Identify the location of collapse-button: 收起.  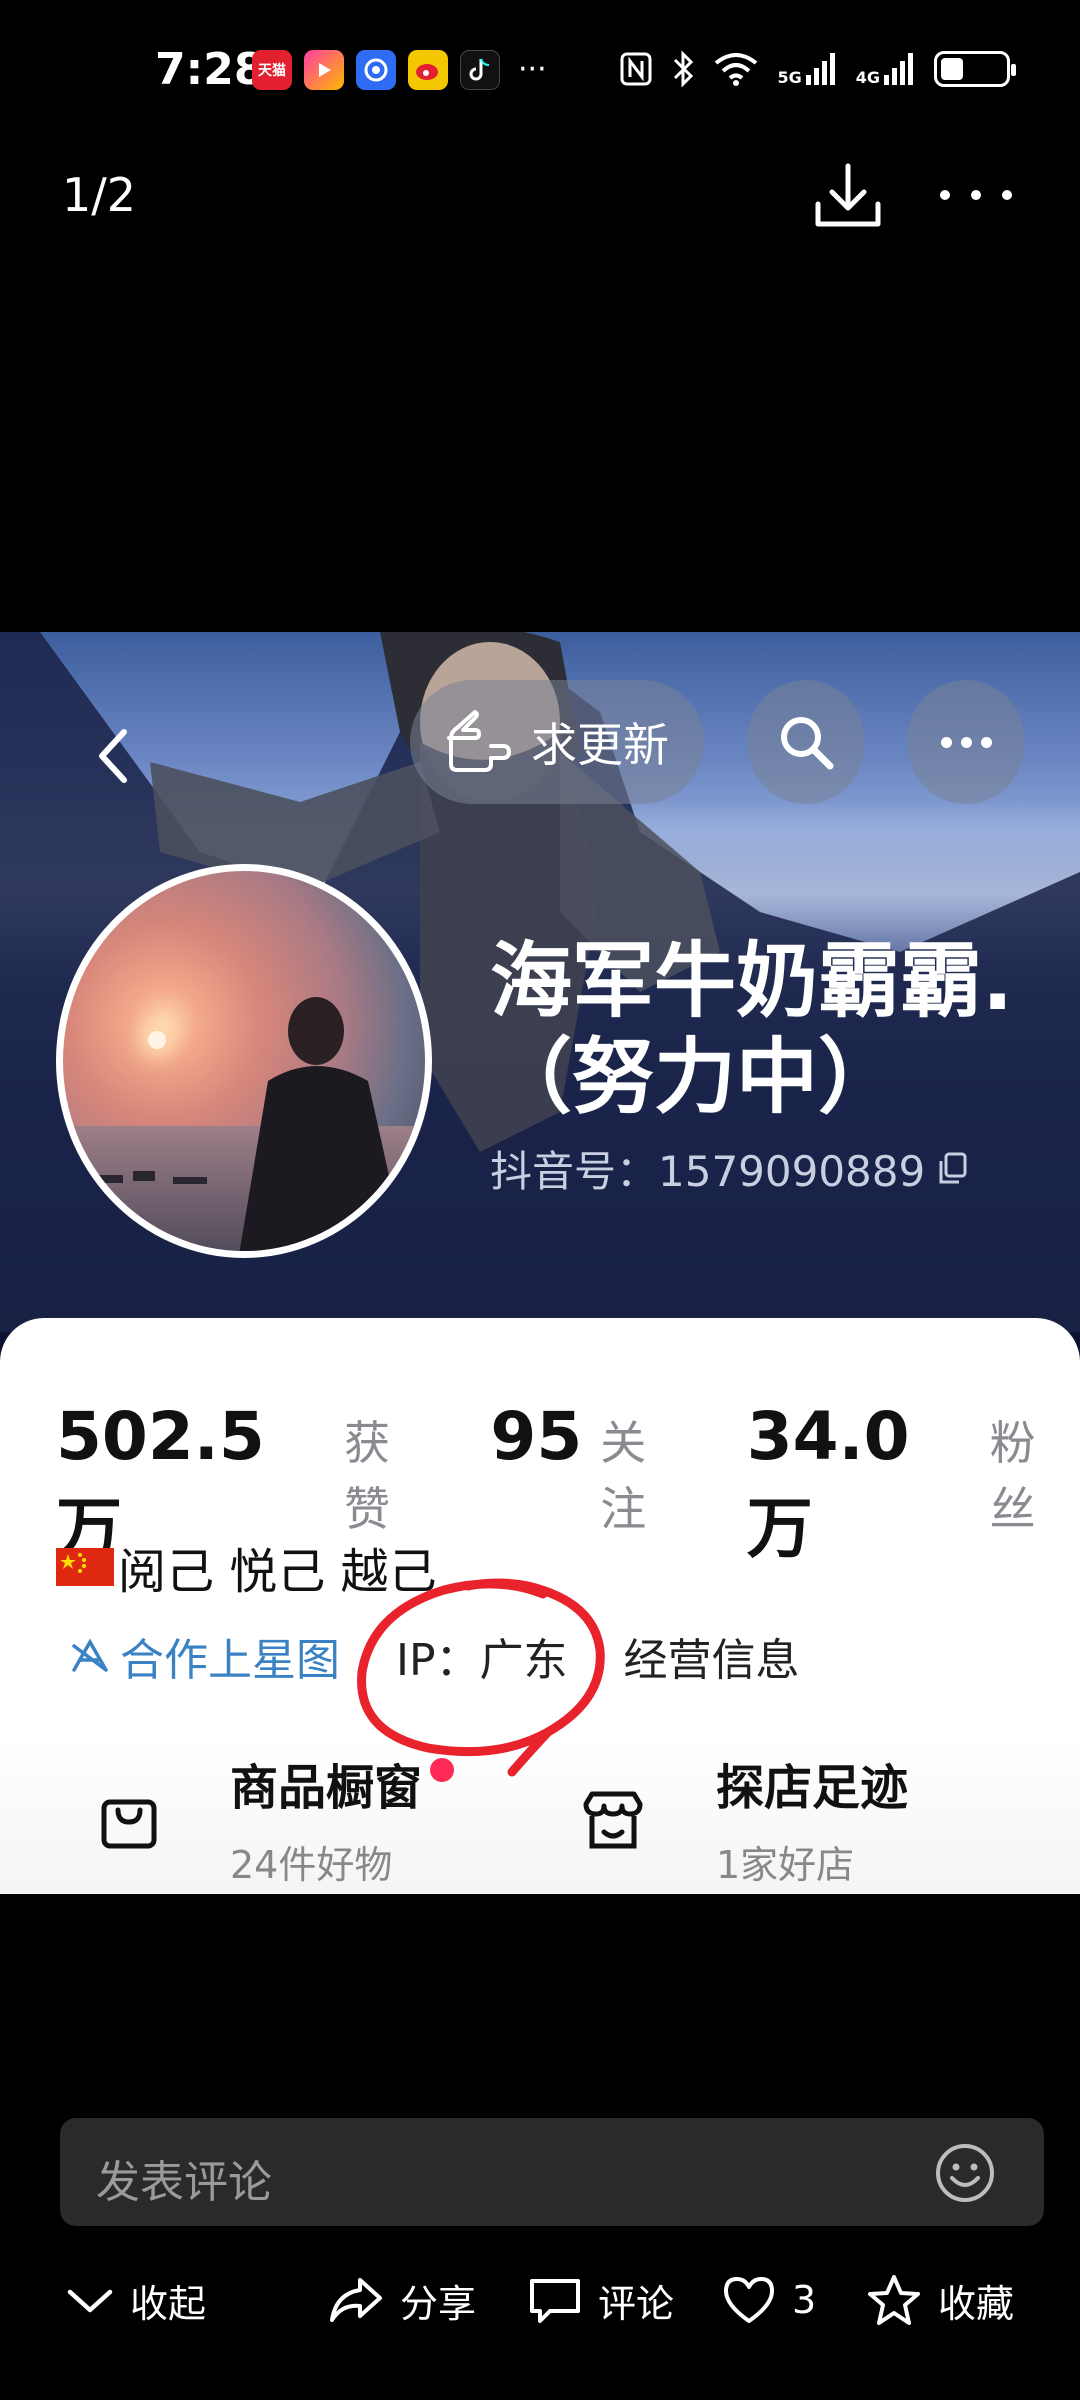
(136, 2300).